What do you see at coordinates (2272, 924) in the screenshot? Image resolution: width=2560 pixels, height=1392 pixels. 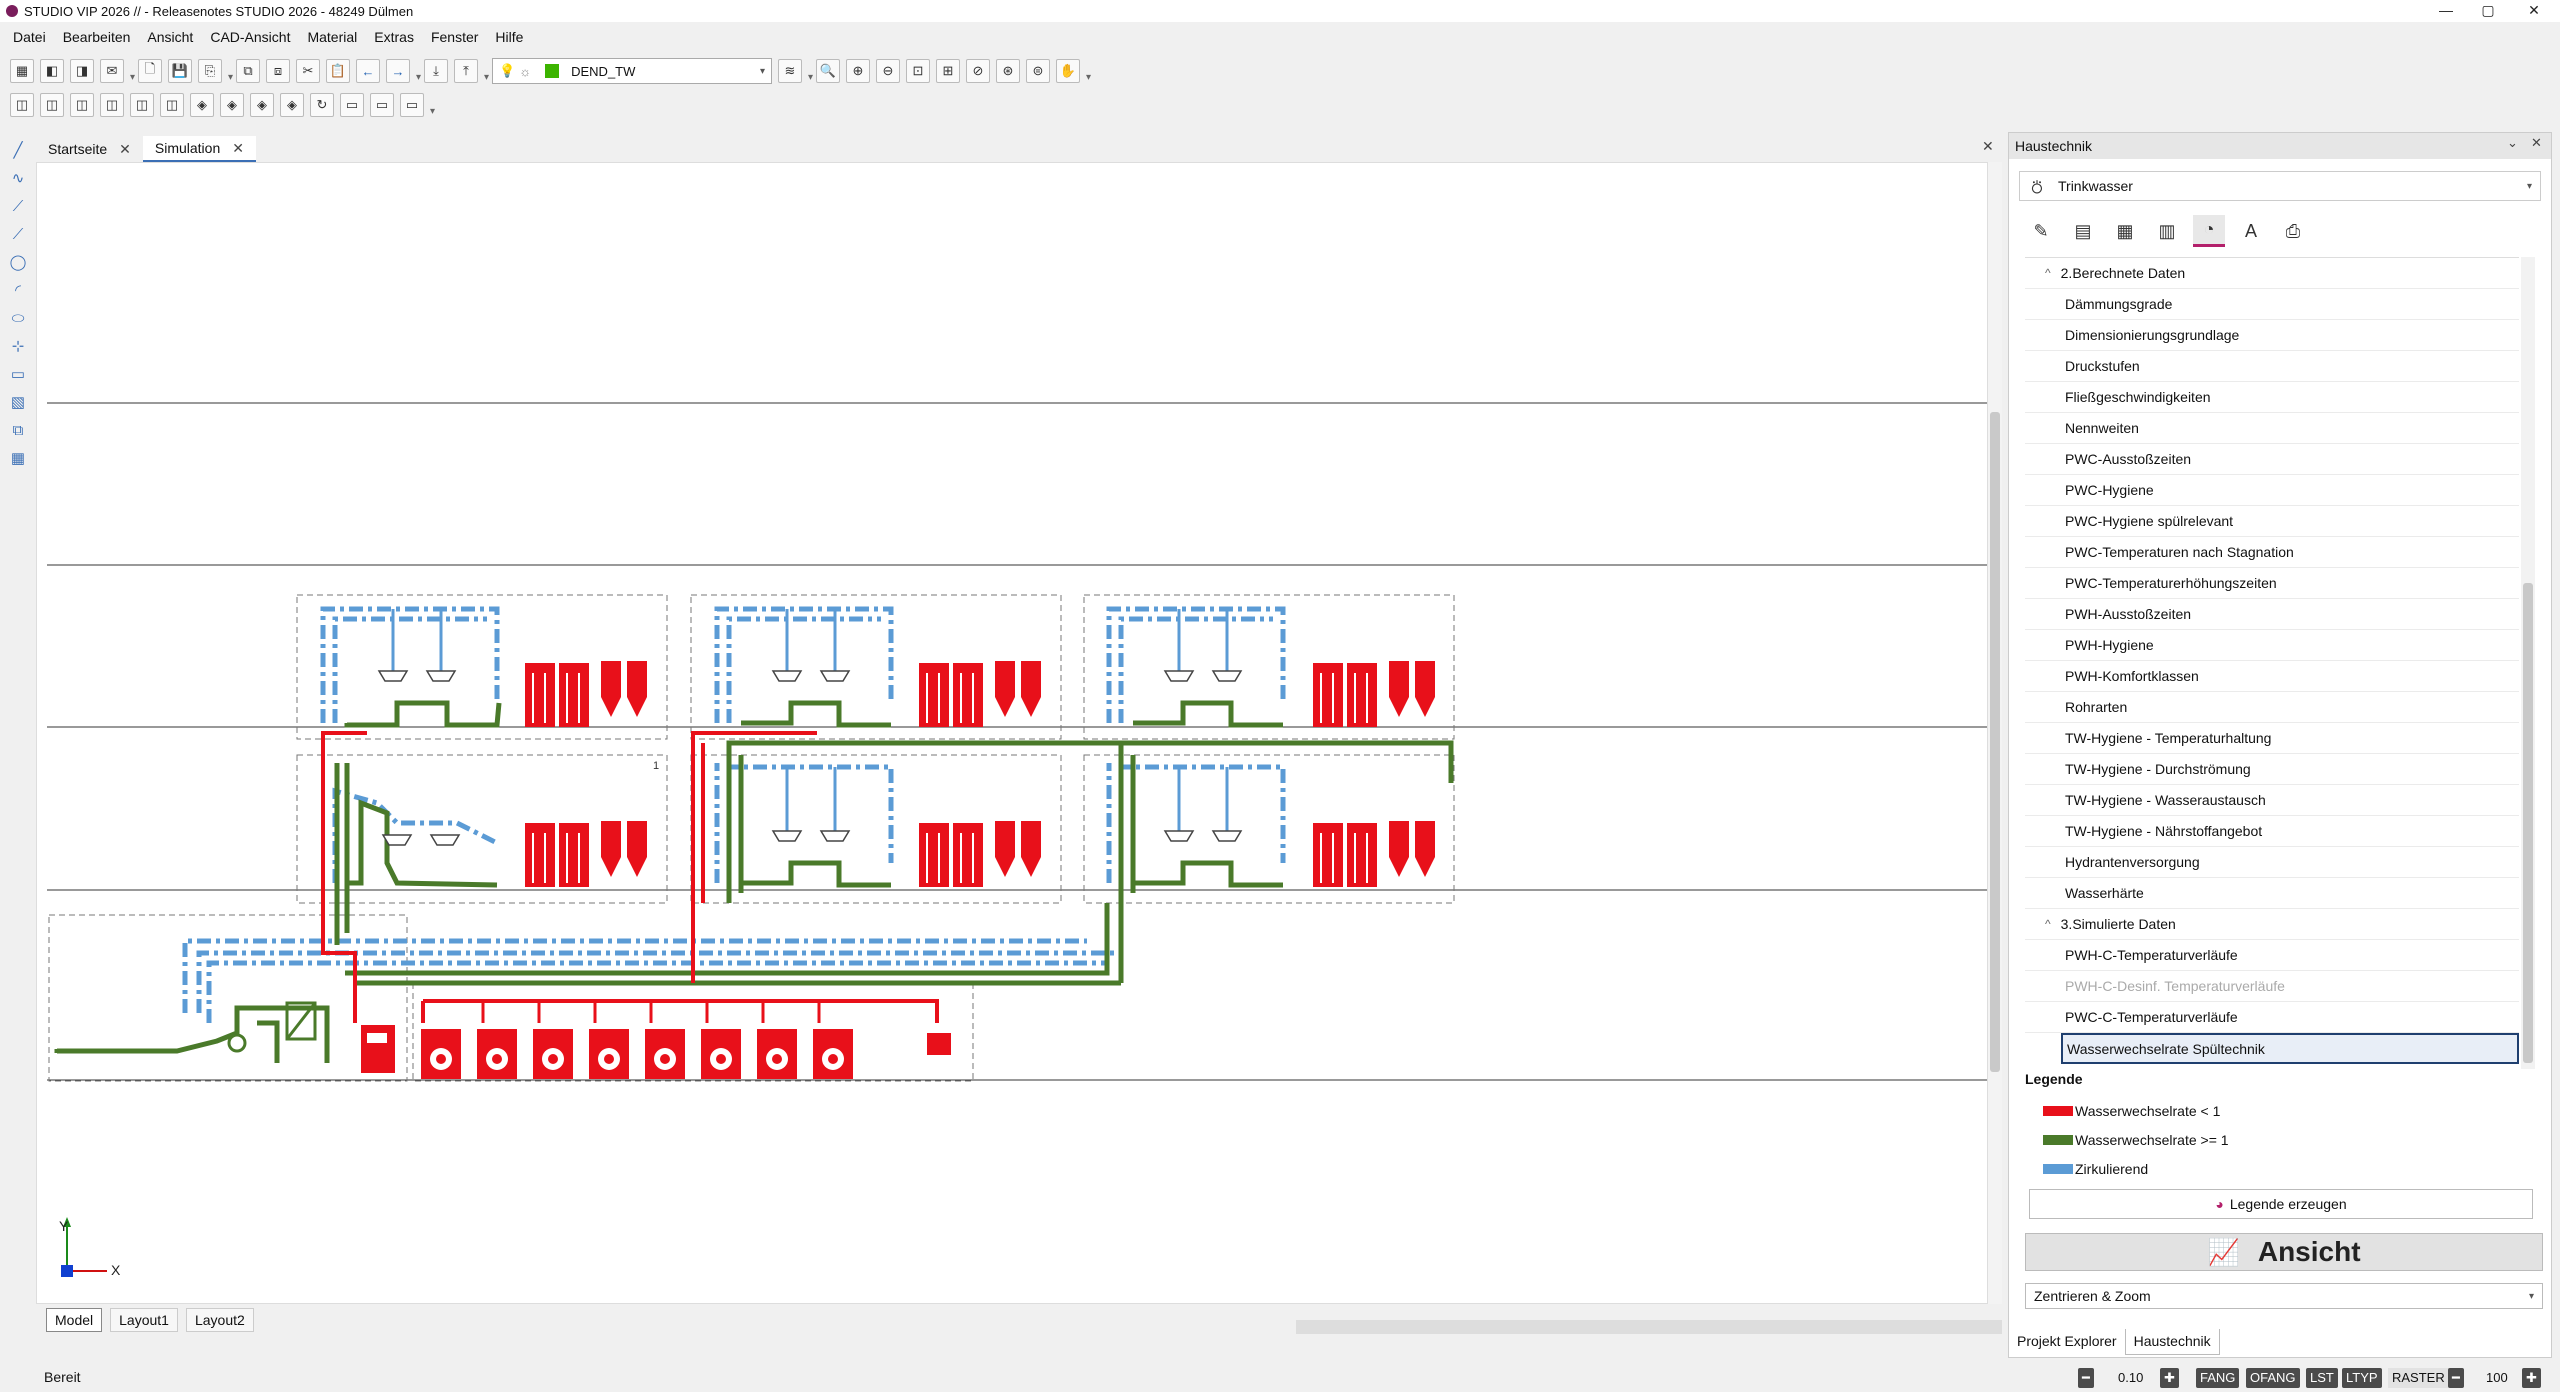 I see `group-simulierte-daten: ^ 3.Simulierte Daten` at bounding box center [2272, 924].